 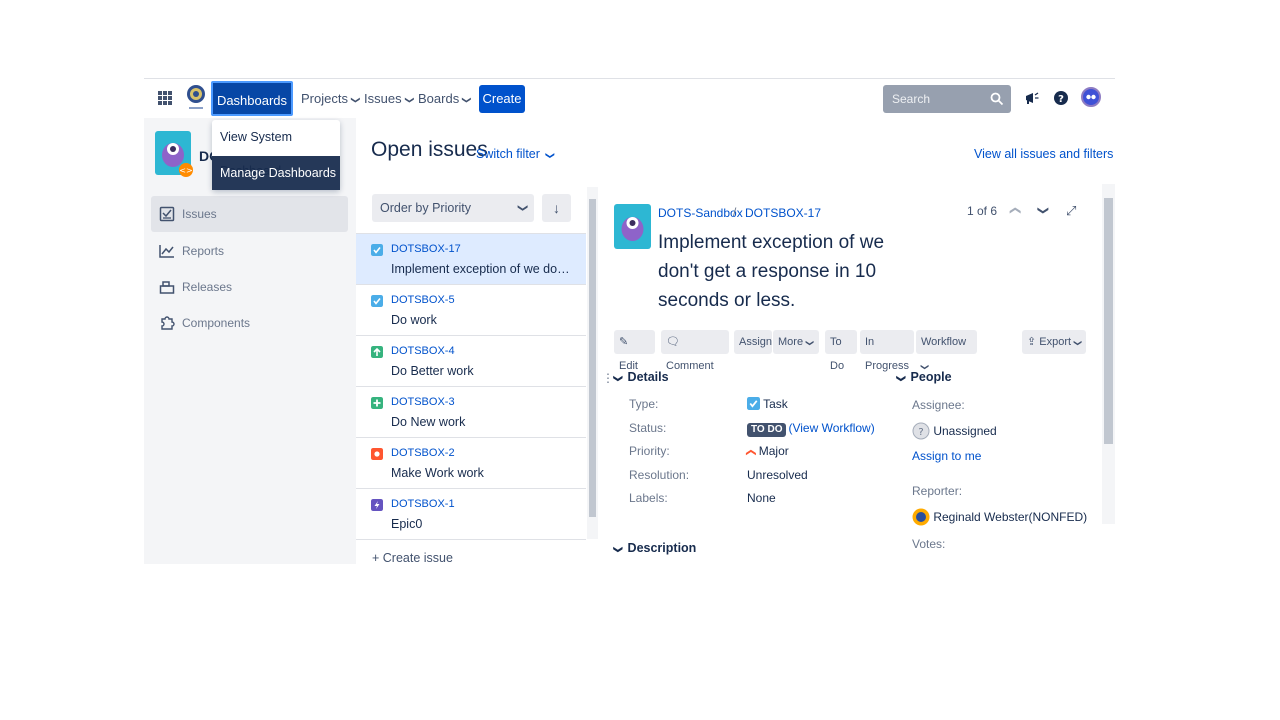 What do you see at coordinates (761, 498) in the screenshot?
I see `labels-value: None` at bounding box center [761, 498].